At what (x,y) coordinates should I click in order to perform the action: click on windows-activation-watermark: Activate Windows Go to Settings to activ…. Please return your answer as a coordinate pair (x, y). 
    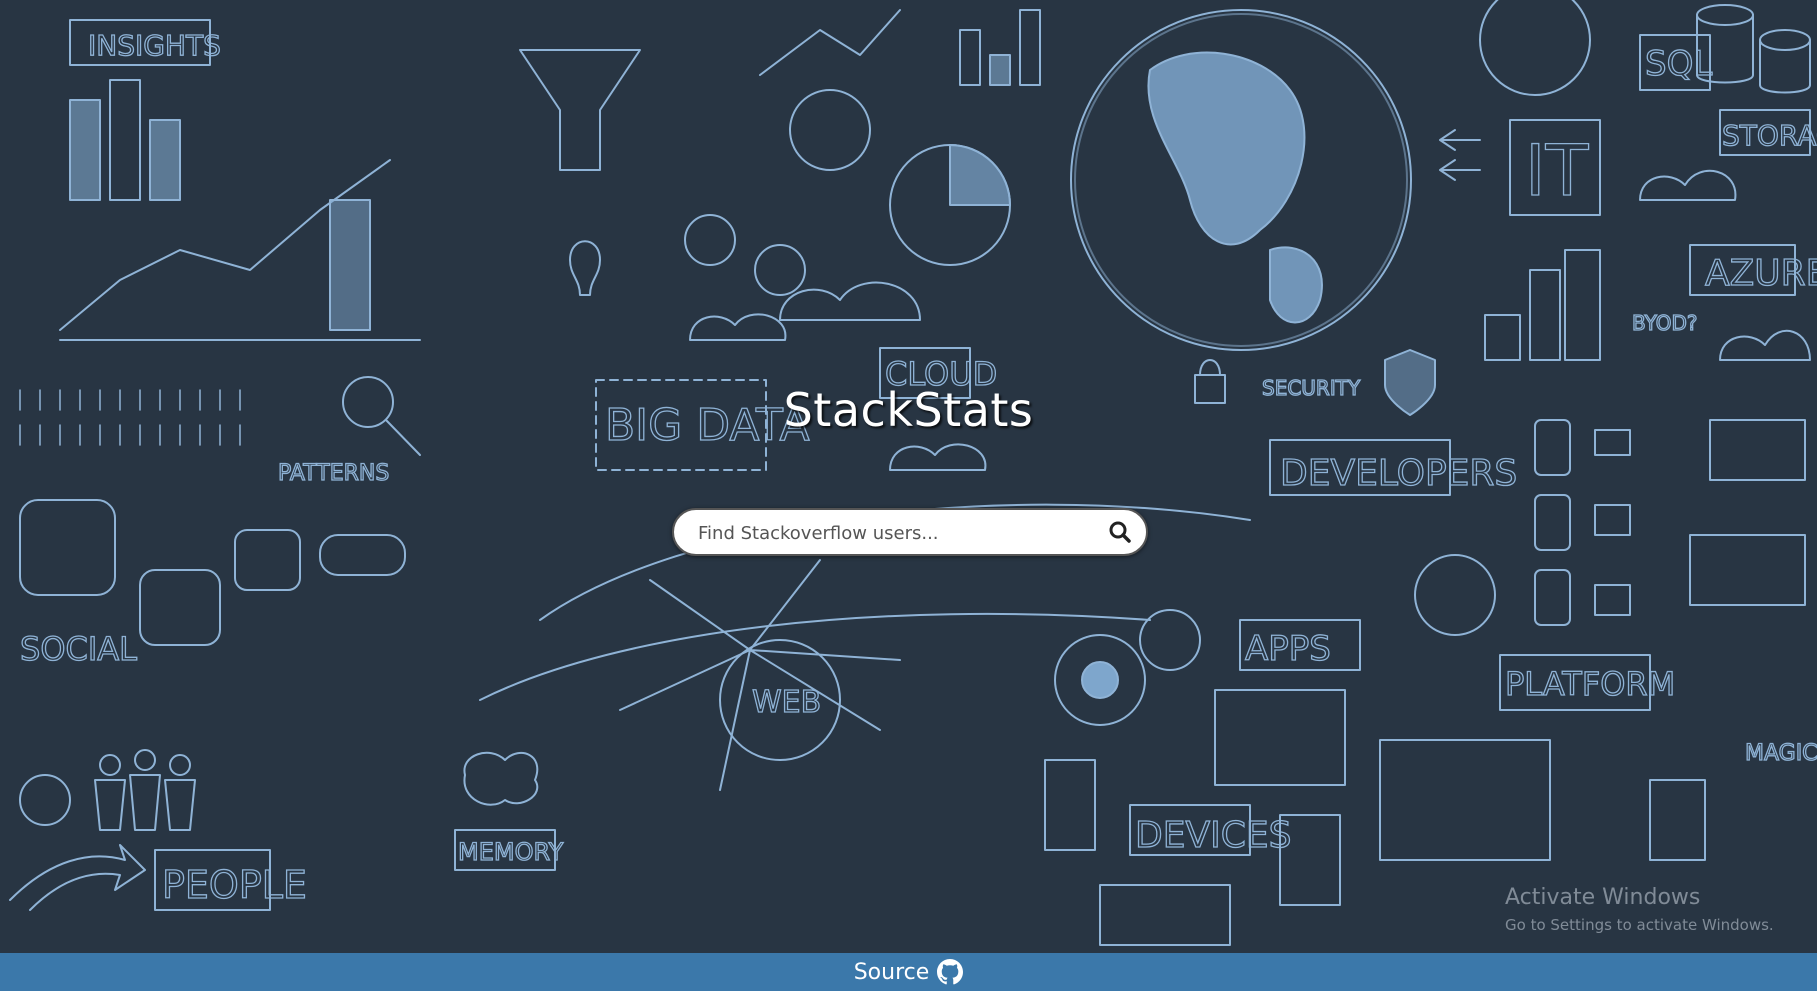
    Looking at the image, I should click on (1639, 909).